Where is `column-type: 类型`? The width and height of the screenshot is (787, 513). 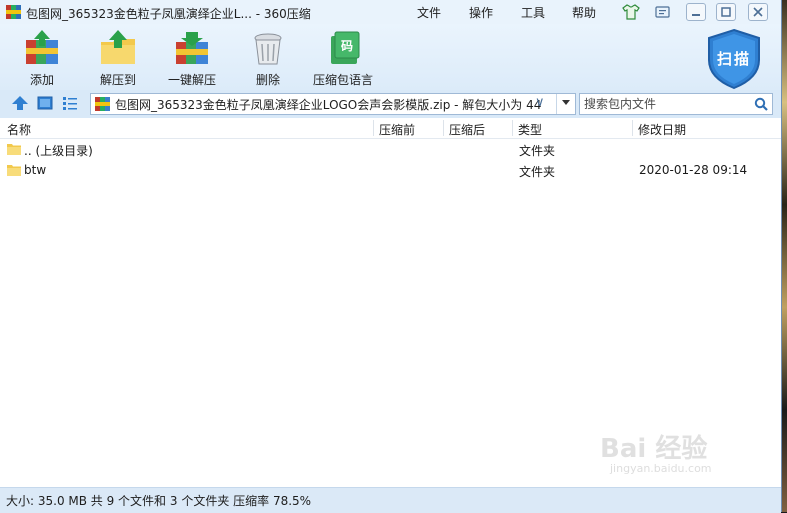
column-type: 类型 is located at coordinates (530, 129).